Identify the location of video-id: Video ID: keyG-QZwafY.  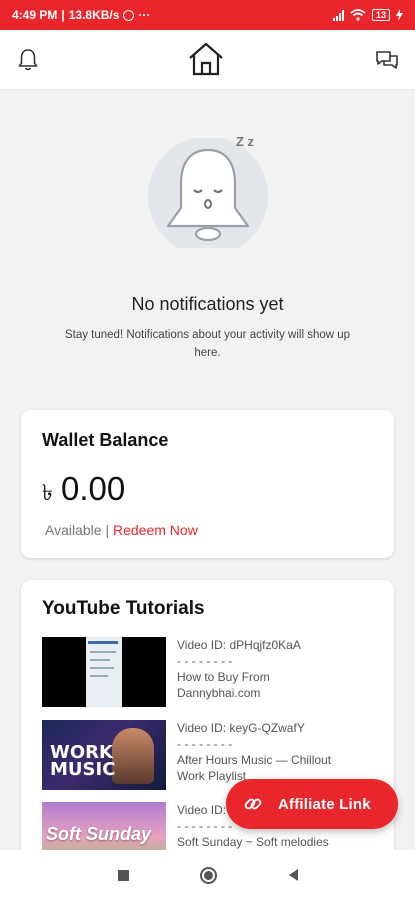
(241, 728).